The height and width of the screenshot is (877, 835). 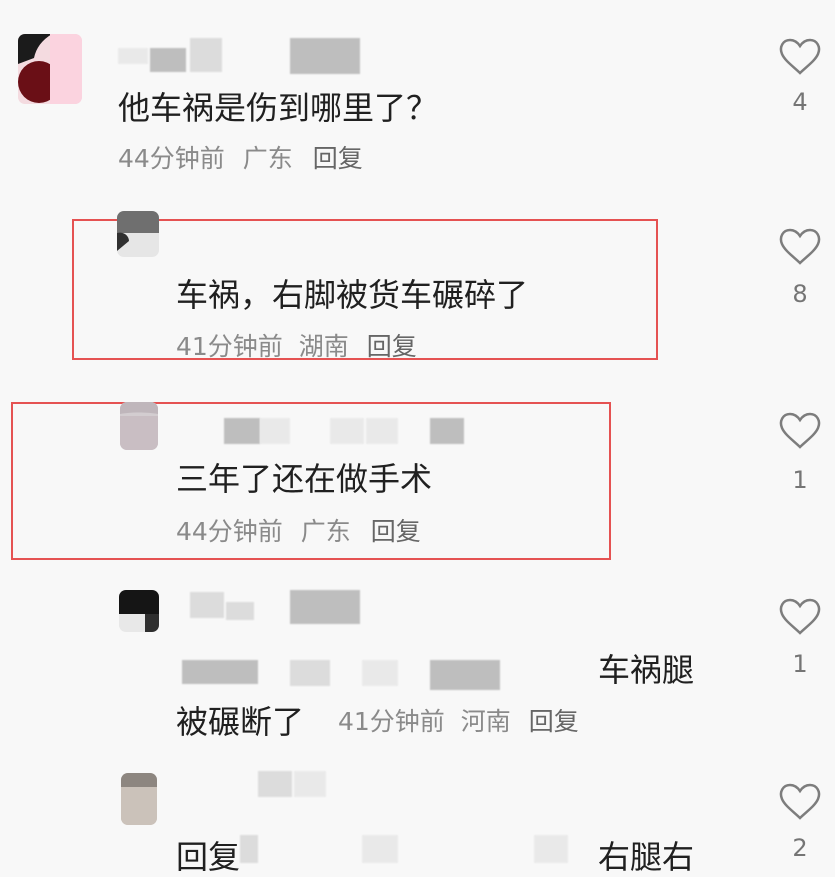 I want to click on comment-text: 他车祸是伤到哪里了？, so click(x=278, y=108).